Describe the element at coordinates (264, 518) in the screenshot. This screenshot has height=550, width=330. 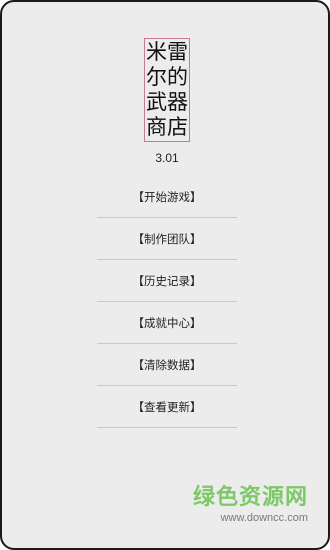
I see `watermark-url: www.downcc.com` at that location.